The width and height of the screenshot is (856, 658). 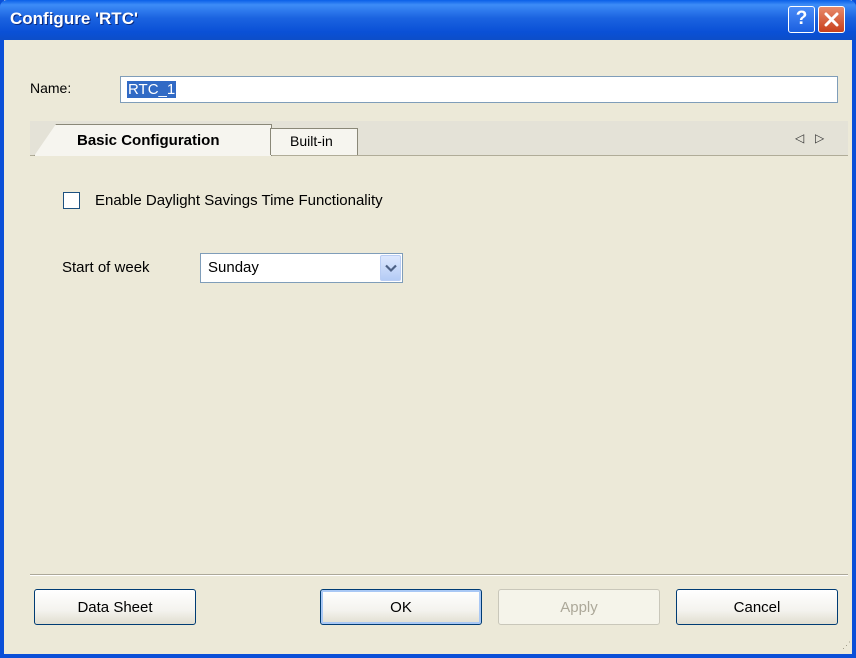 What do you see at coordinates (799, 138) in the screenshot?
I see `tab-scroll-left-icon: ◁` at bounding box center [799, 138].